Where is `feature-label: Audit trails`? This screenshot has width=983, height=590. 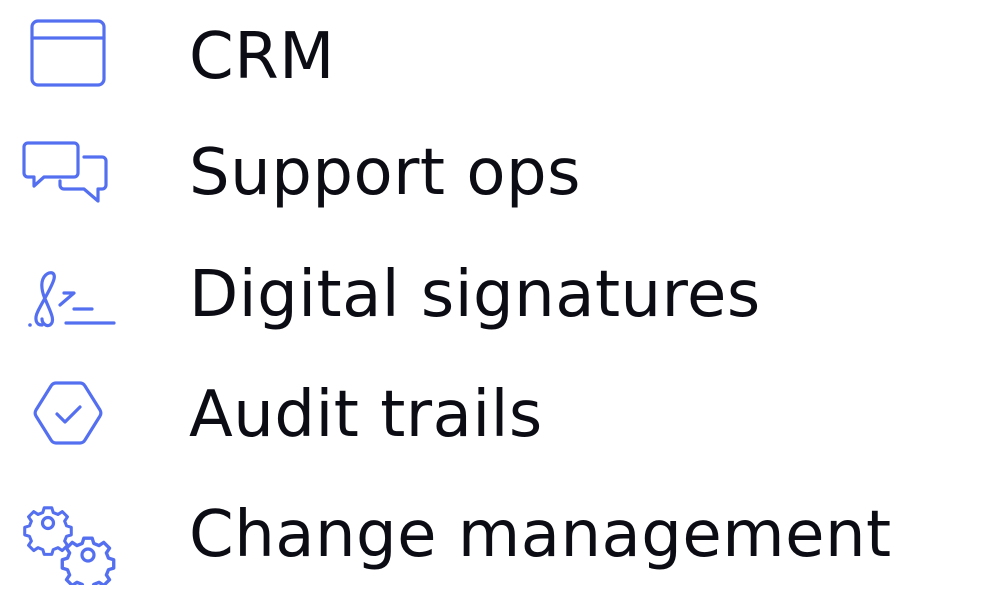
feature-label: Audit trails is located at coordinates (366, 415).